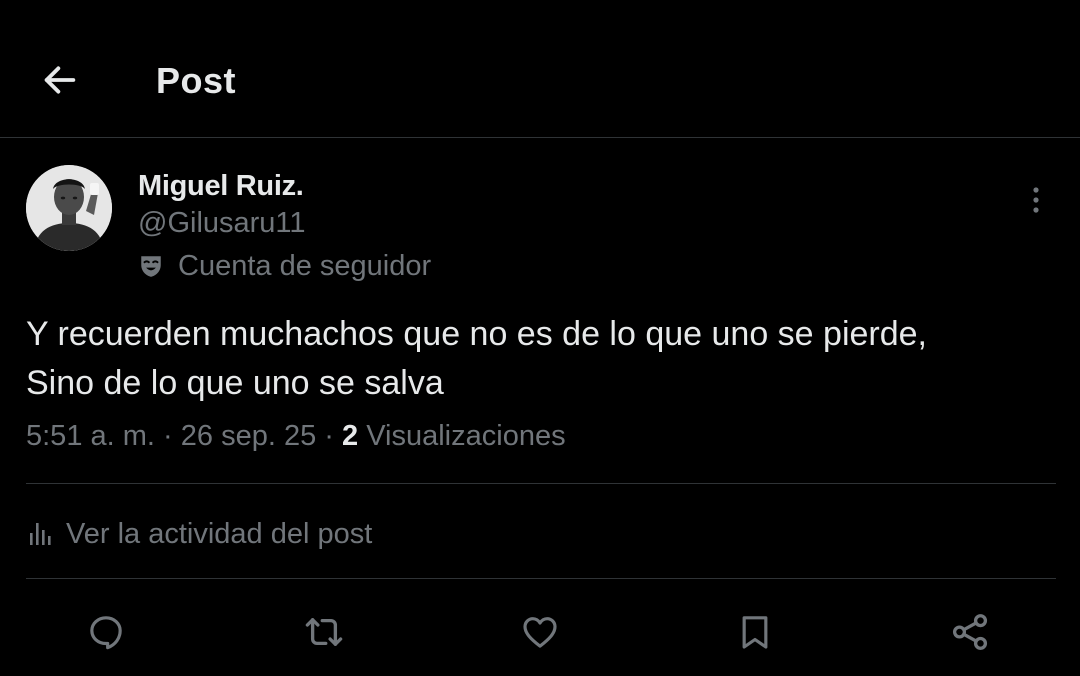  I want to click on like-button, so click(540, 632).